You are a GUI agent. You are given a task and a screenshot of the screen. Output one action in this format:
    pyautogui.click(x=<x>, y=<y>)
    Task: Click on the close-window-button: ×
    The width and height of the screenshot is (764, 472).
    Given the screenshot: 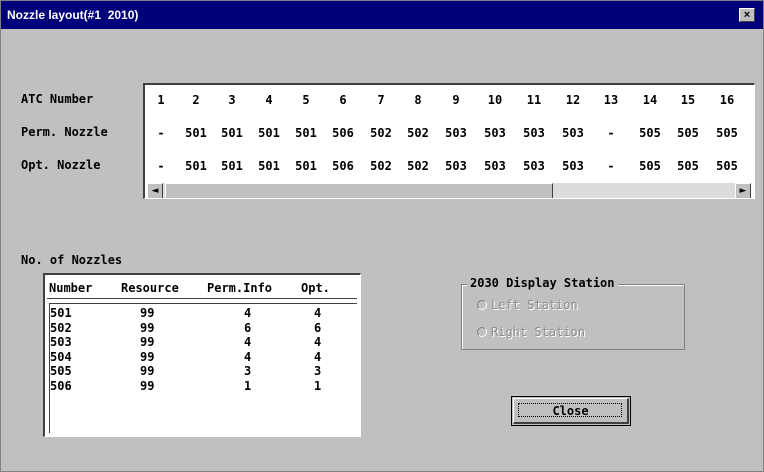 What is the action you would take?
    pyautogui.click(x=747, y=15)
    